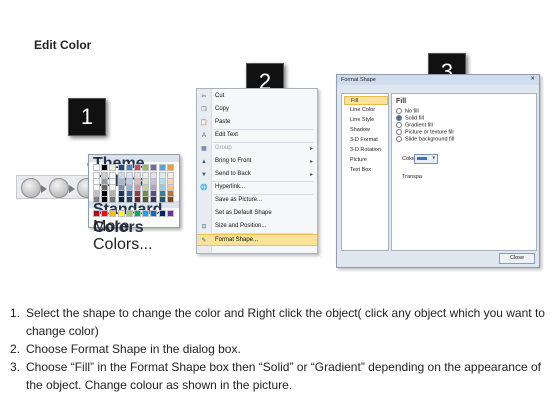 The height and width of the screenshot is (420, 560). I want to click on fill-option-label: Picture or texture fill, so click(429, 132).